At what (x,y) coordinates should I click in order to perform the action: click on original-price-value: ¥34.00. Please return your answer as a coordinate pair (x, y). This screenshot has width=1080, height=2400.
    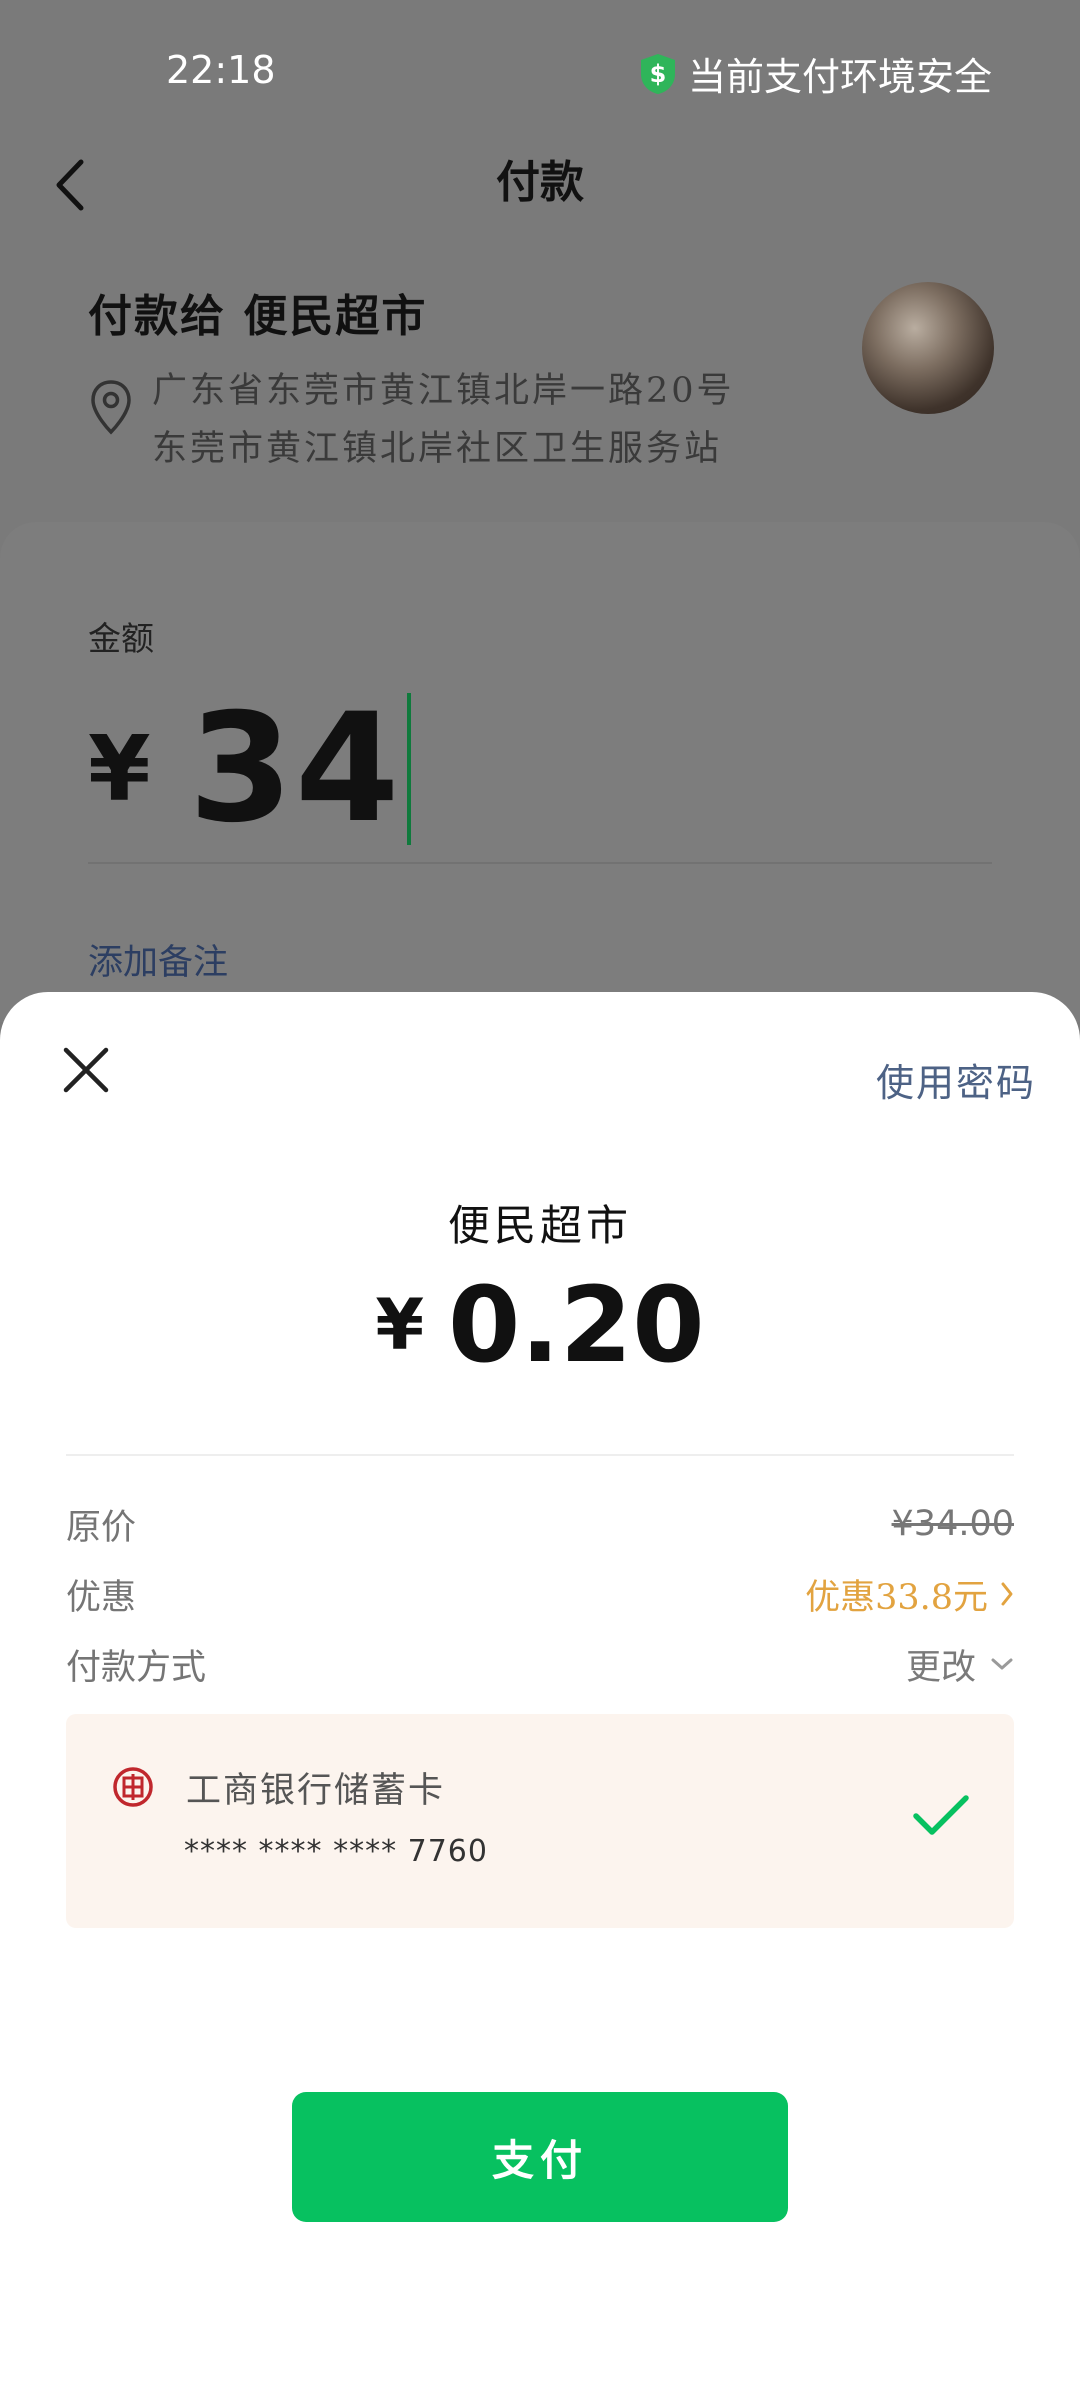
    Looking at the image, I should click on (952, 1524).